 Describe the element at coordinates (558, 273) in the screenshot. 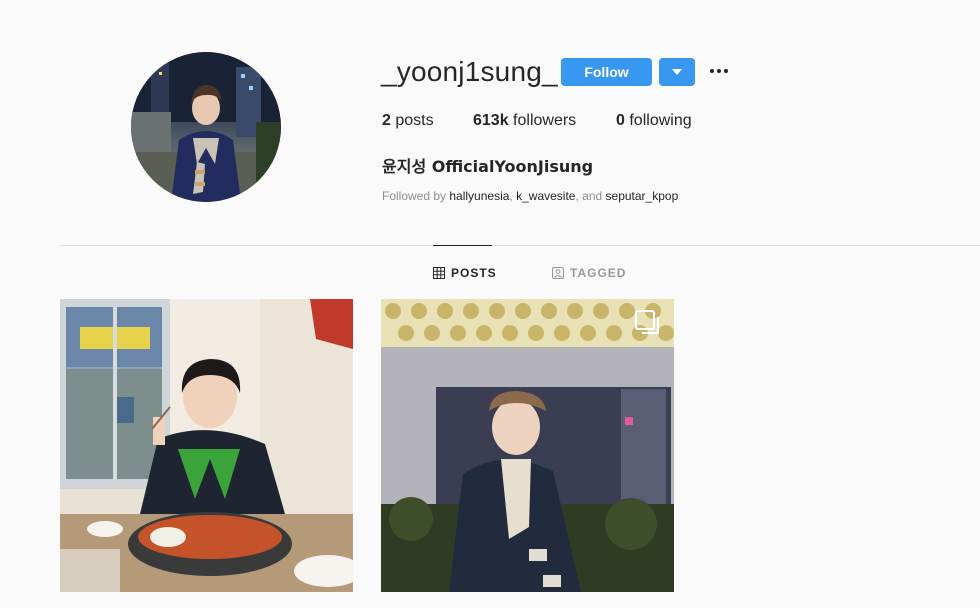

I see `tag-icon` at that location.